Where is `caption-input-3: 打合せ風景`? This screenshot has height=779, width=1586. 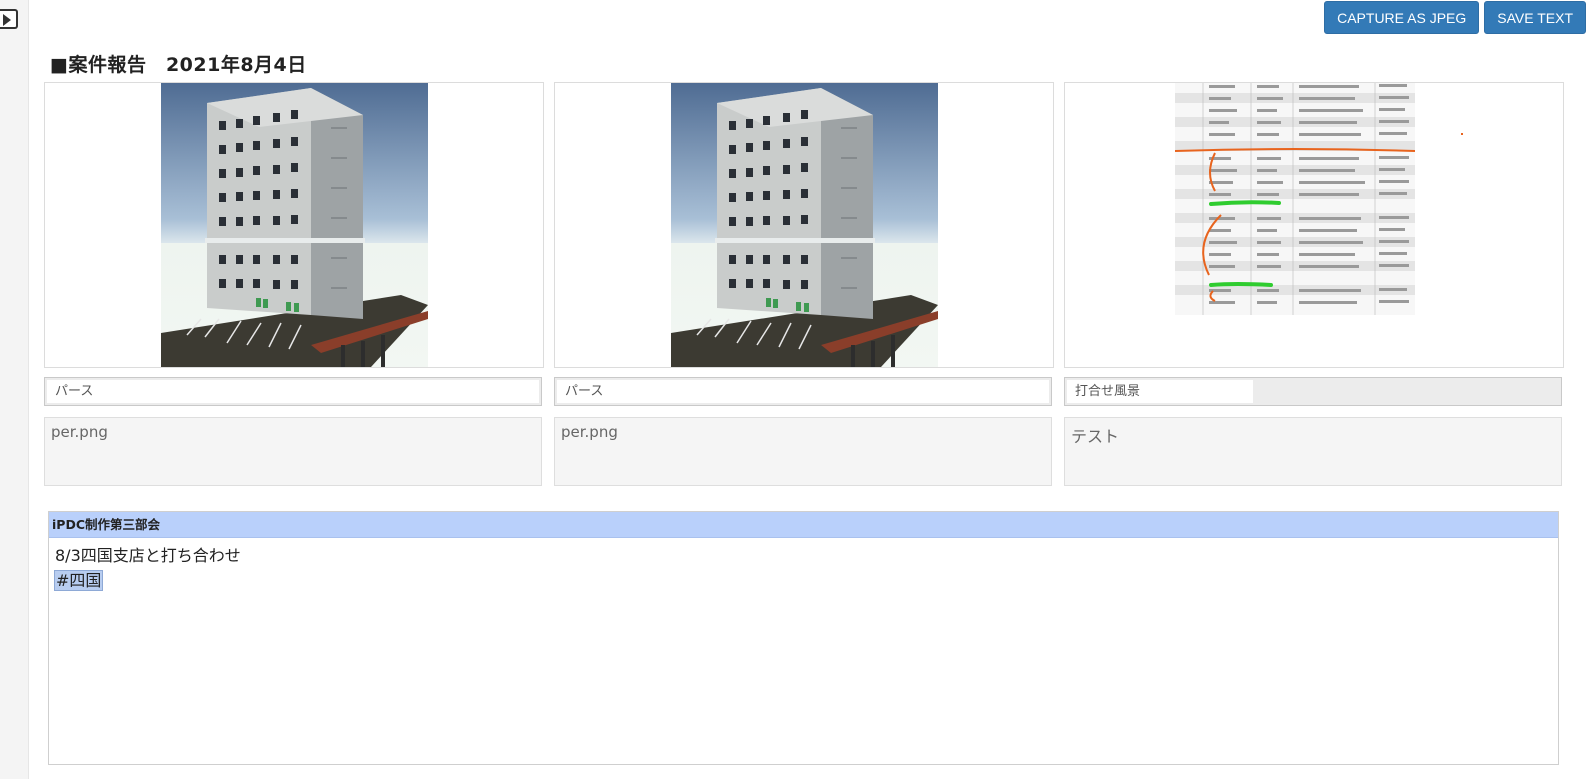 caption-input-3: 打合せ風景 is located at coordinates (1313, 391).